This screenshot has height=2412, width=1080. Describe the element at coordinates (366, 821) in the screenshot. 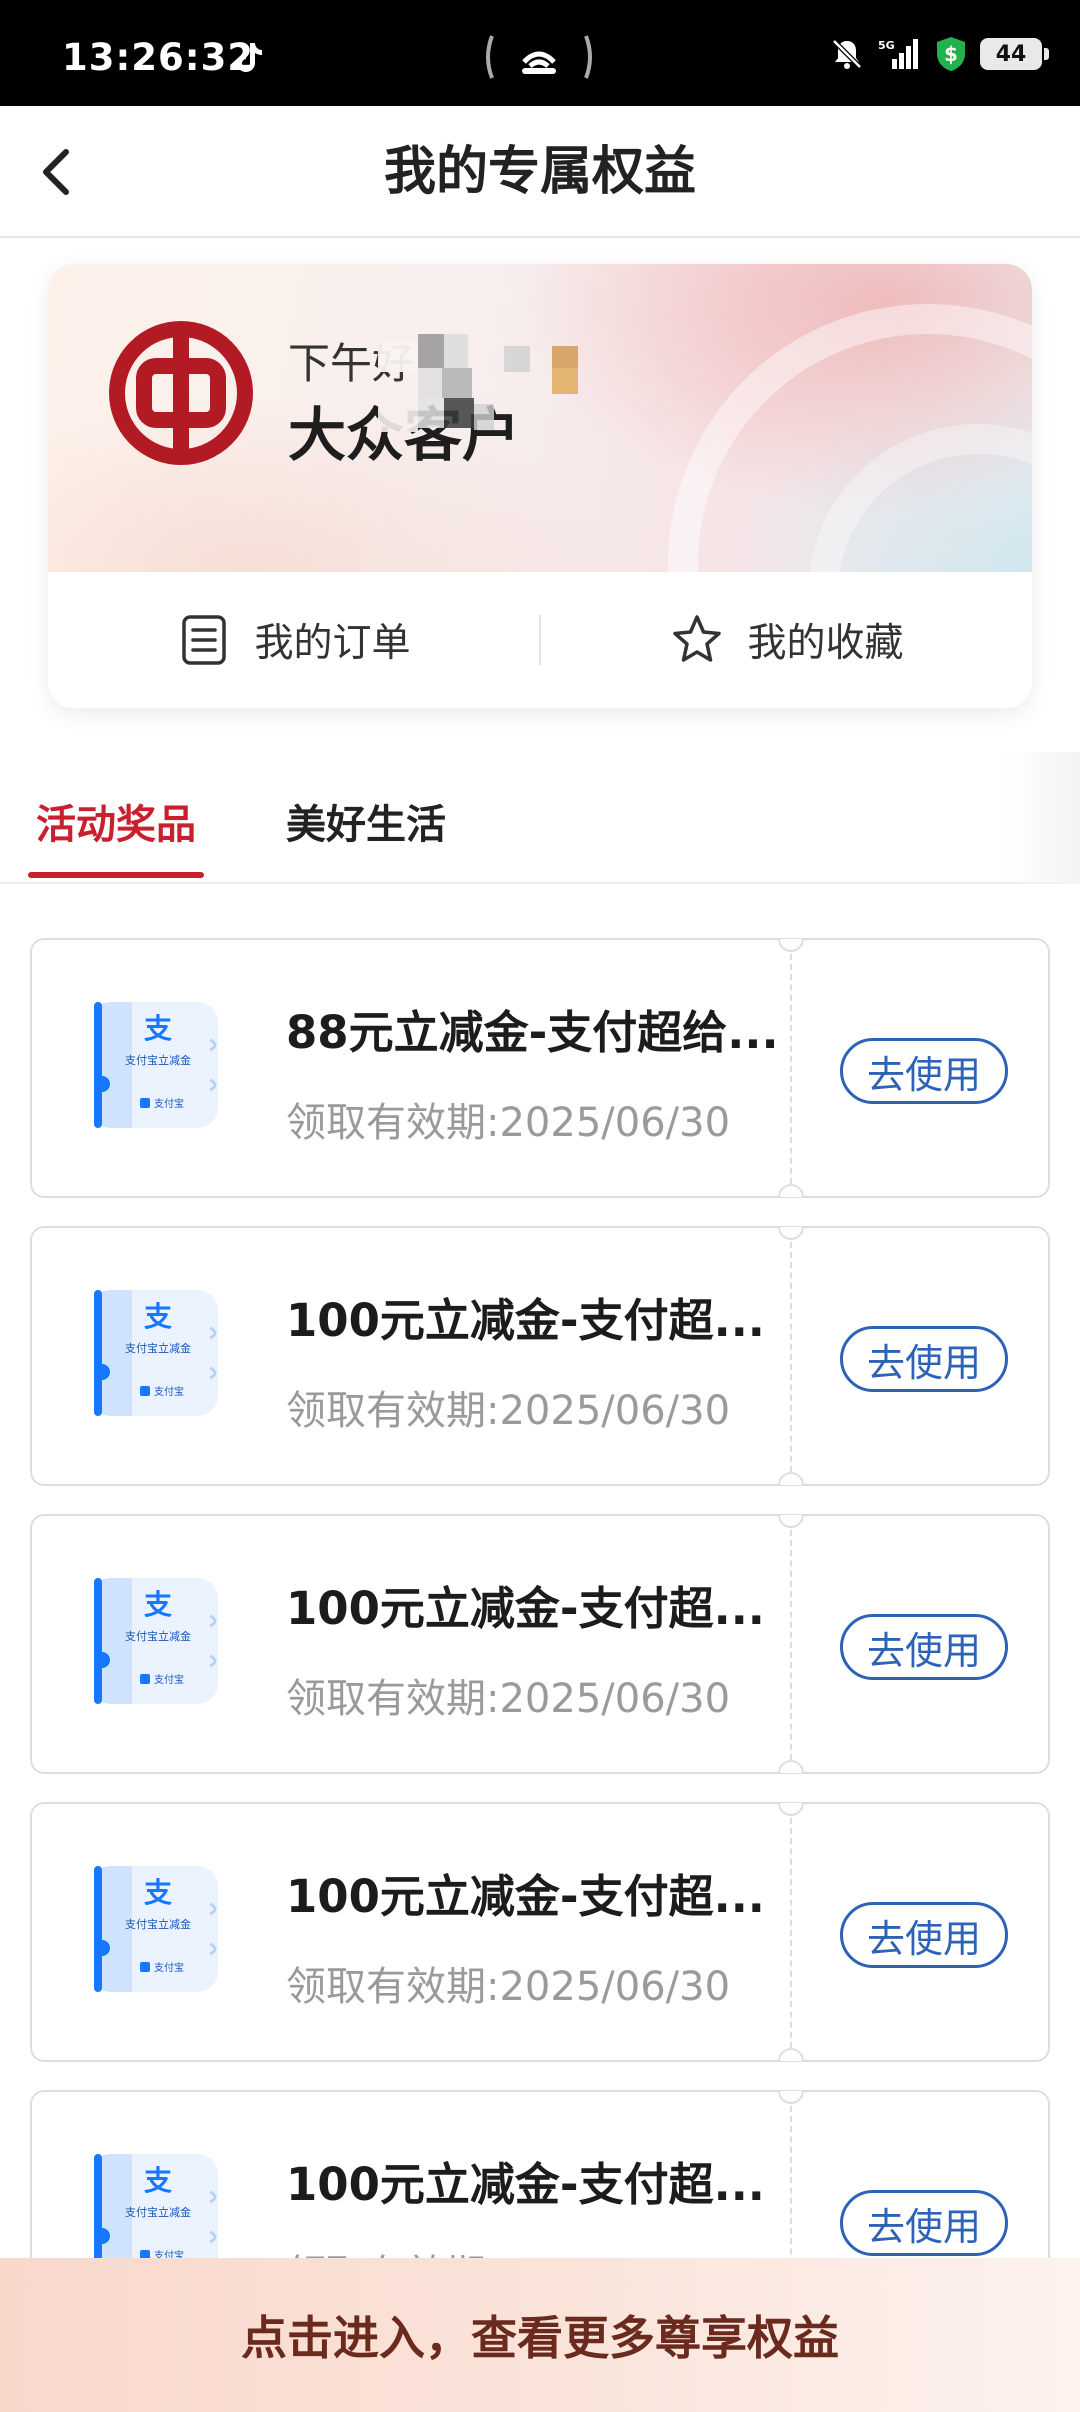

I see `tab-good-life: 美好生活` at that location.